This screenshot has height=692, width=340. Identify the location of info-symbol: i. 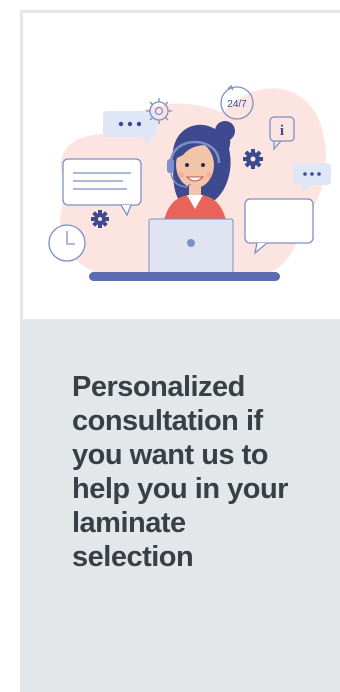
(282, 131).